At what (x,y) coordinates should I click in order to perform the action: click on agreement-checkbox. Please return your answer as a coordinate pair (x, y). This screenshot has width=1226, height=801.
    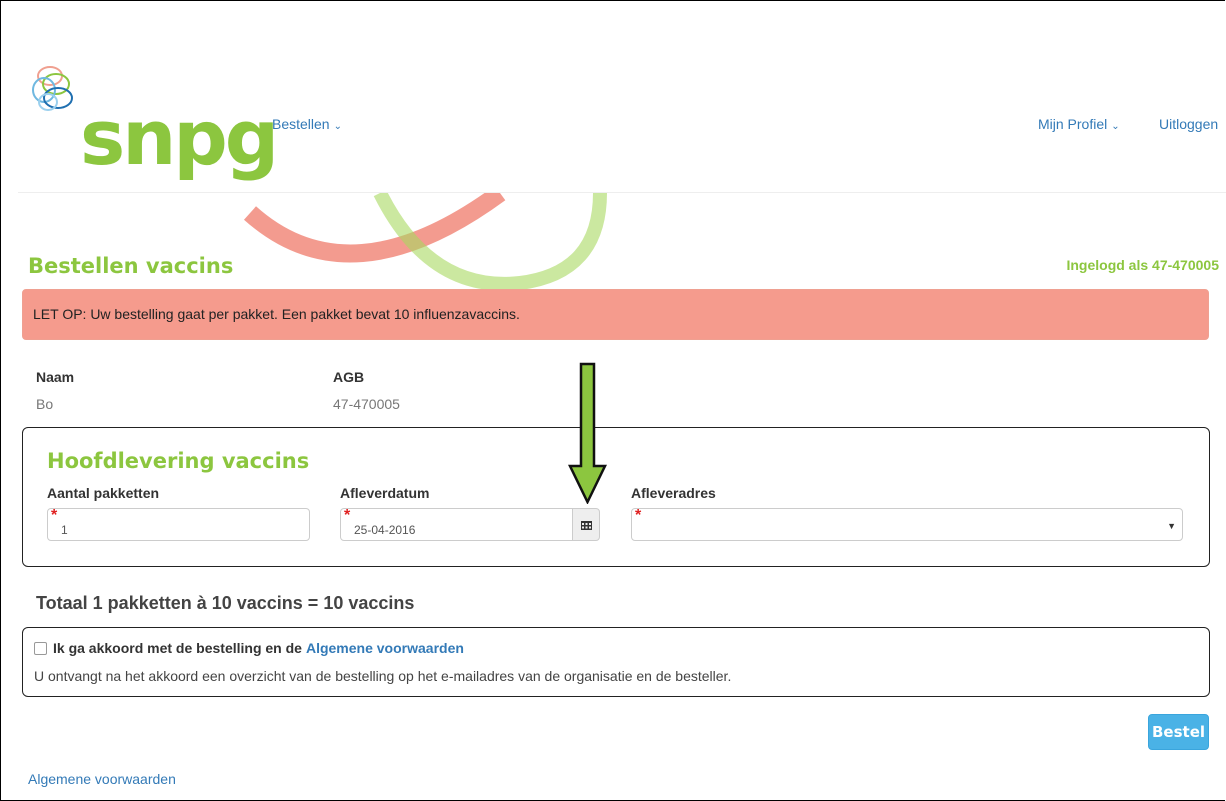
    Looking at the image, I should click on (40, 648).